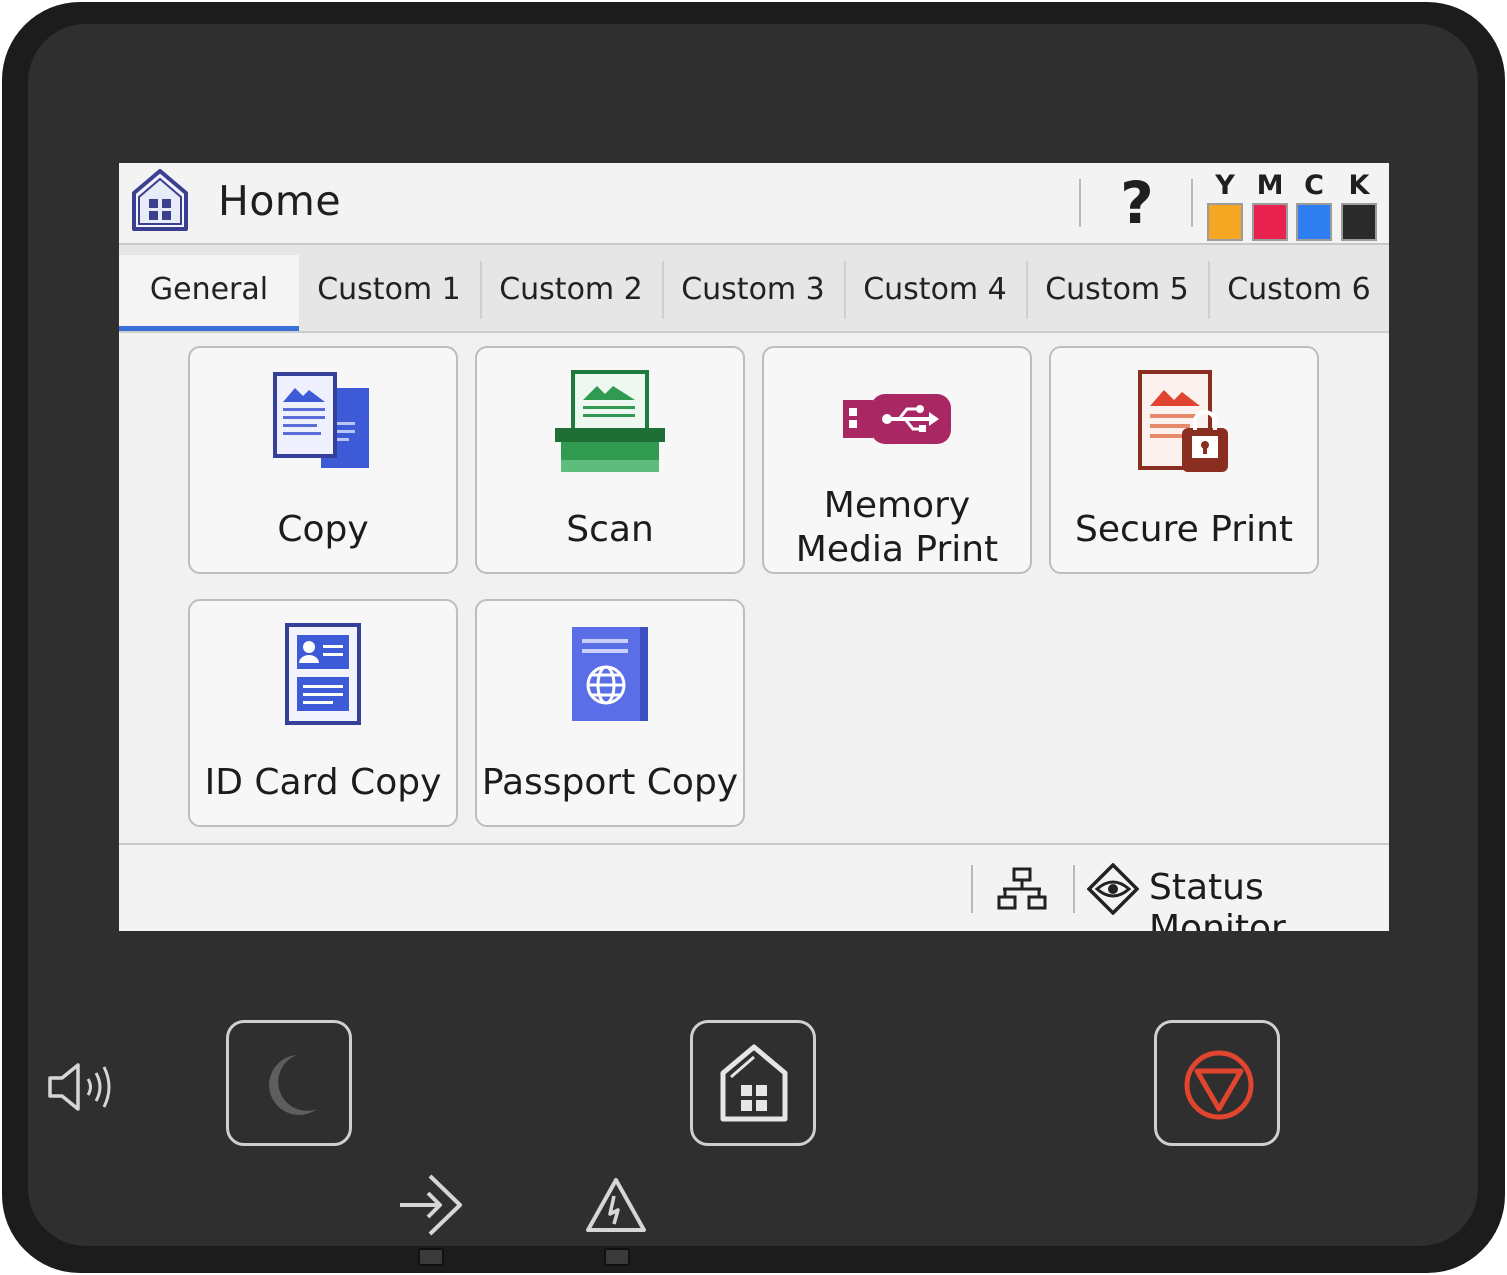 This screenshot has height=1275, width=1507. What do you see at coordinates (616, 1205) in the screenshot?
I see `warning-icon` at bounding box center [616, 1205].